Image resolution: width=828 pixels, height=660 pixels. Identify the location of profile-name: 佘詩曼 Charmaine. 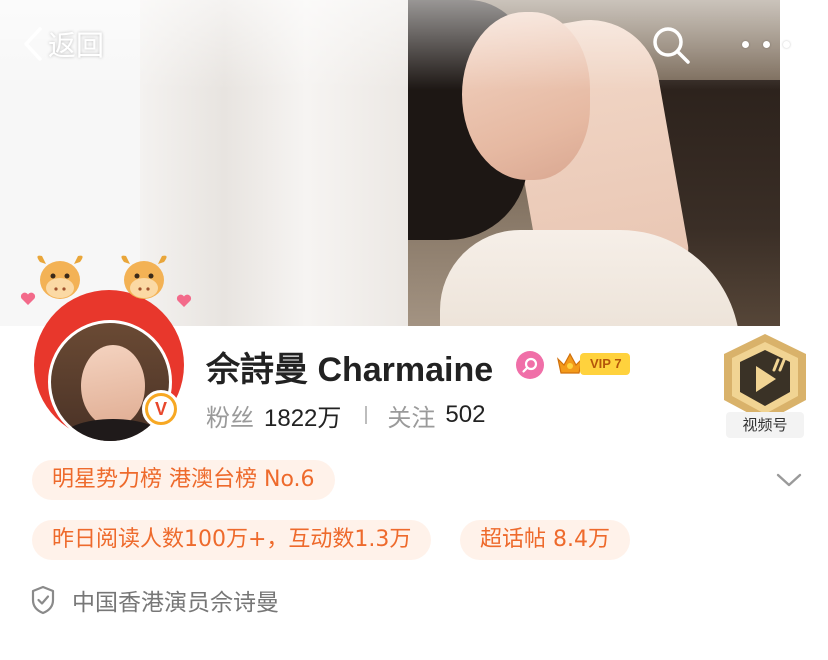
(350, 370).